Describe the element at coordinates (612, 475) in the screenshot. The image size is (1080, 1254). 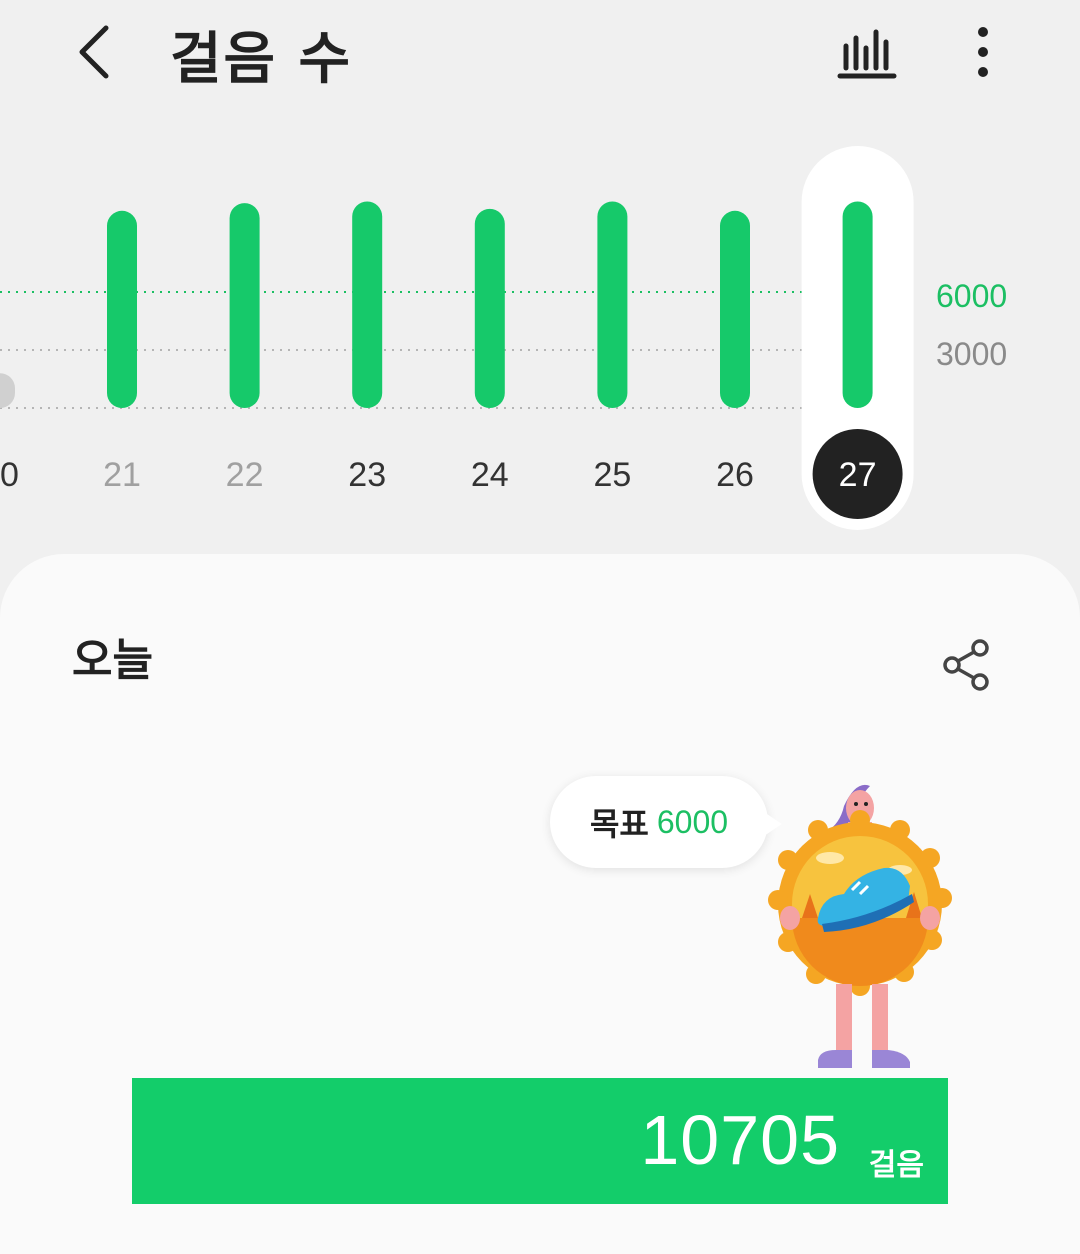
I see `day-label-25: 25` at that location.